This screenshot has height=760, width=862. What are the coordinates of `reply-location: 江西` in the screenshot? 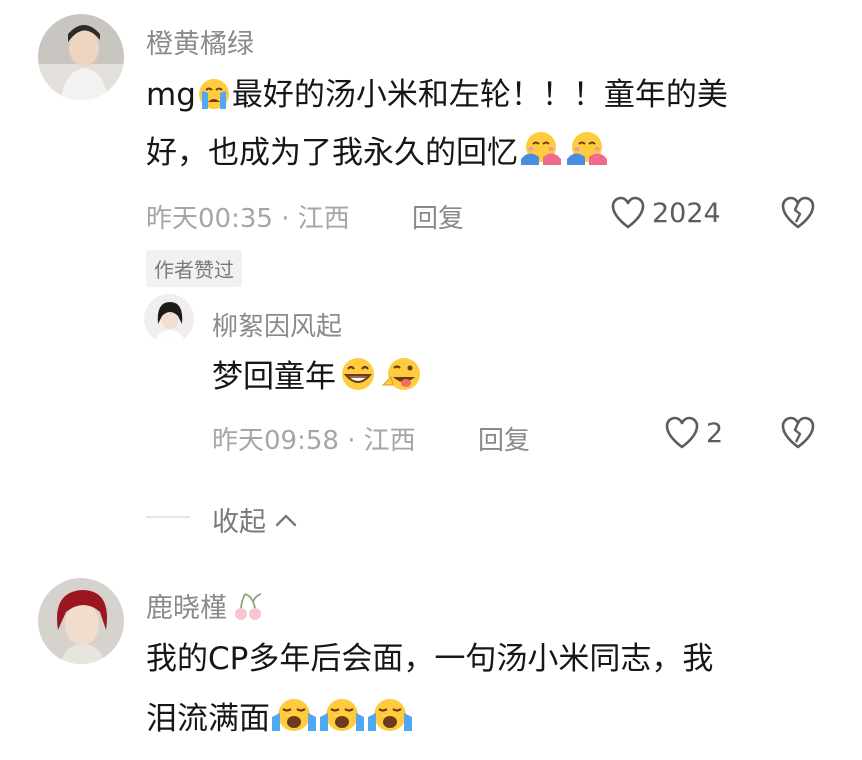 It's located at (389, 441).